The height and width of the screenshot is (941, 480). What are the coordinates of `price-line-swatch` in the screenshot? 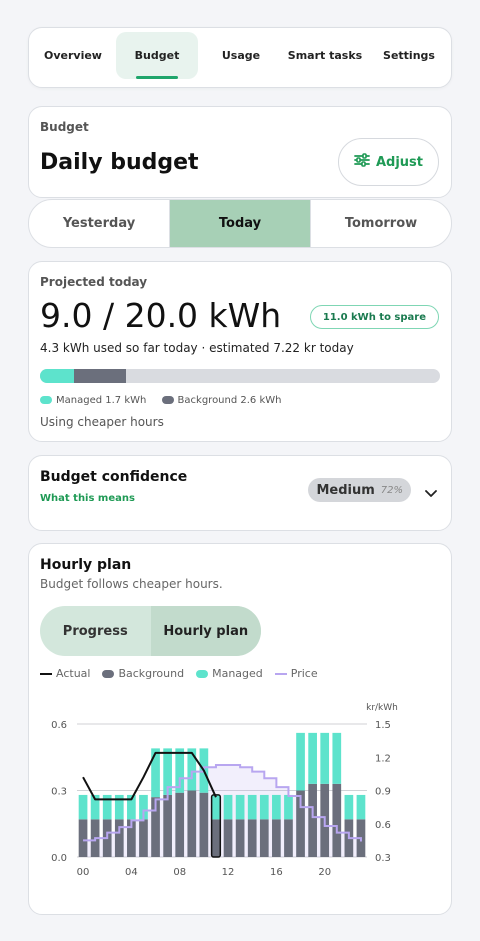 It's located at (280, 673).